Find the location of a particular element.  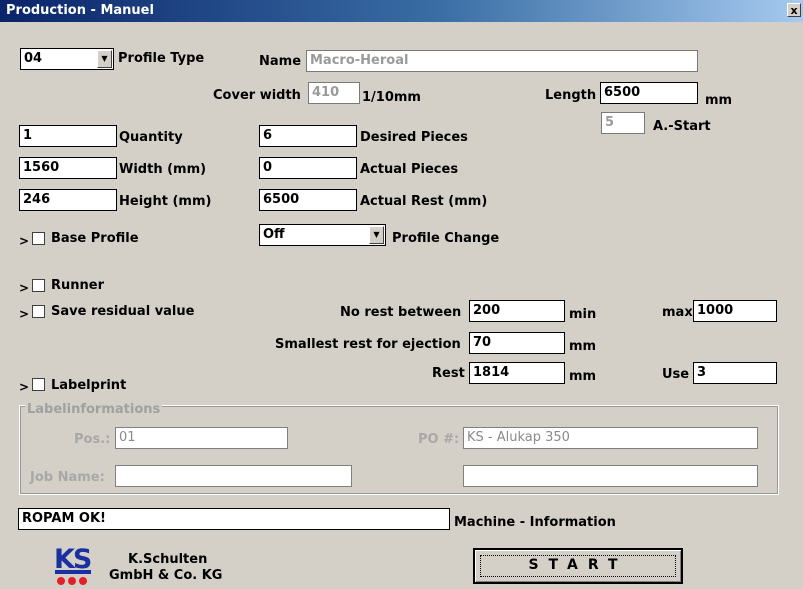

cover-width-field: 410 is located at coordinates (334, 93).